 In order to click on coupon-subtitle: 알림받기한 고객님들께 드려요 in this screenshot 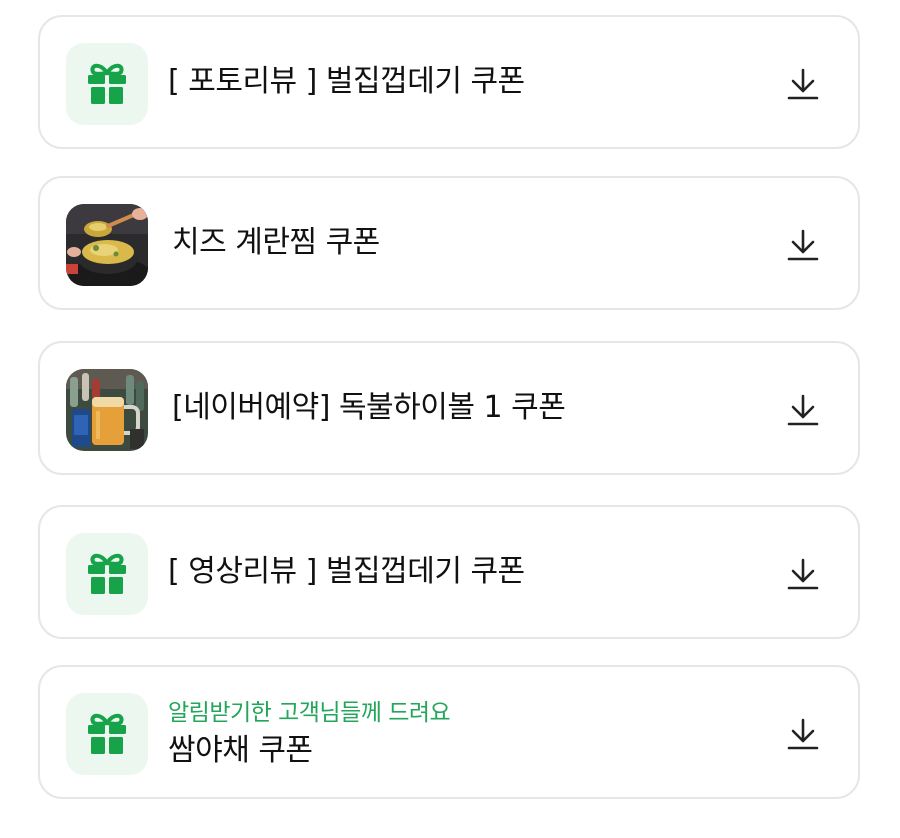, I will do `click(309, 713)`.